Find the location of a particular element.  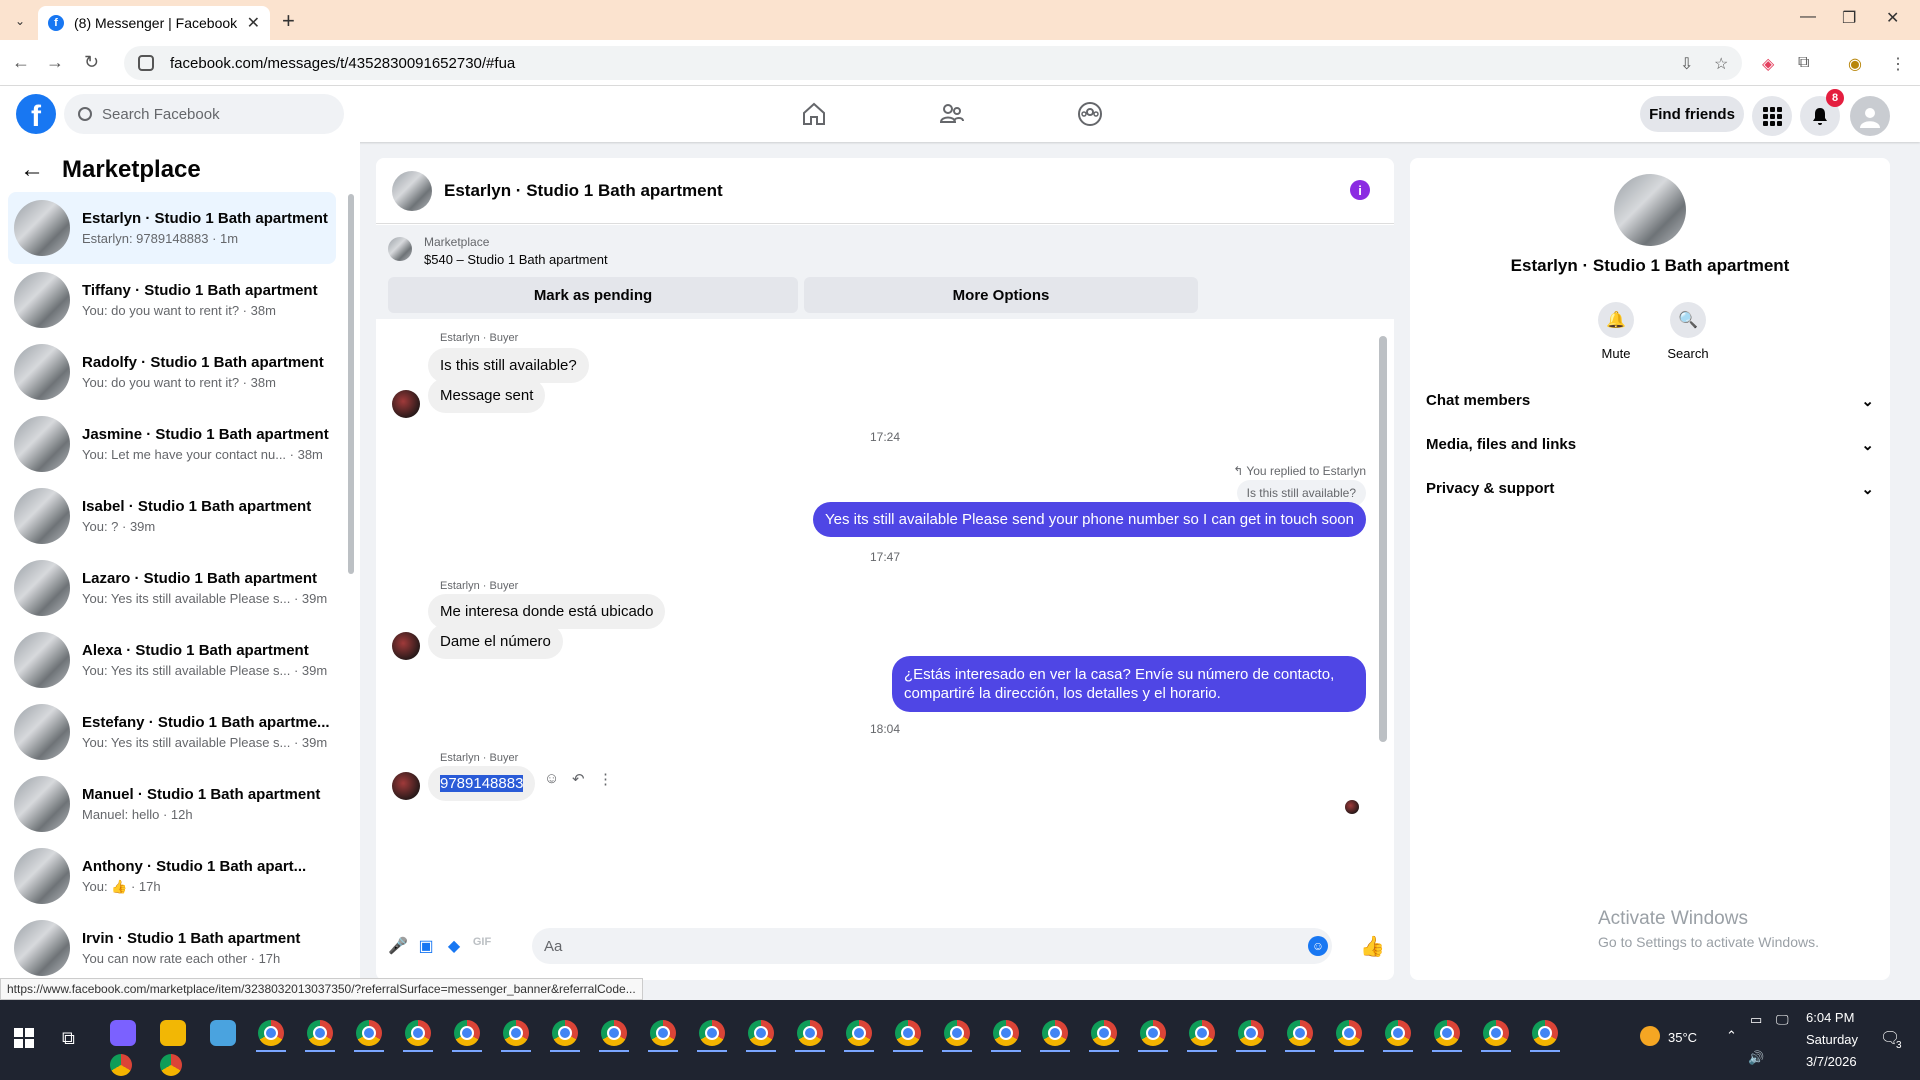

incoming-message: Message sent is located at coordinates (487, 395).